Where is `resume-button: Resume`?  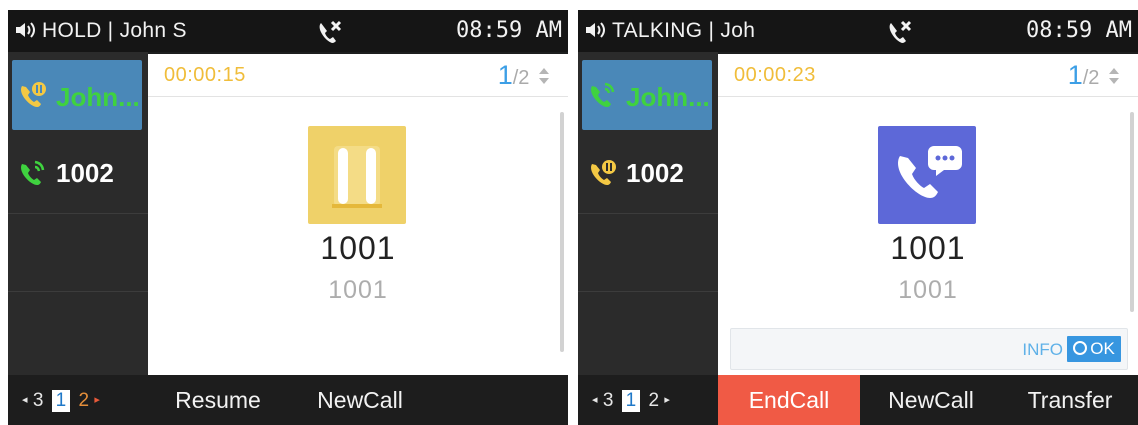 resume-button: Resume is located at coordinates (218, 400).